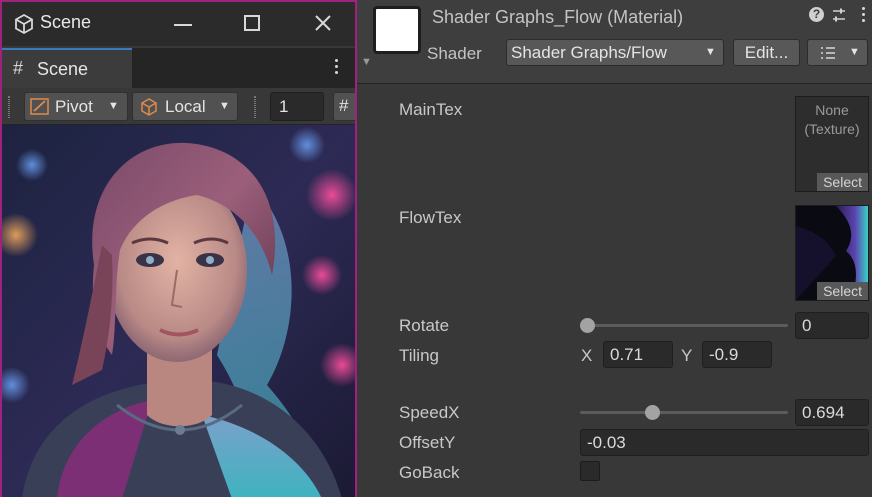 This screenshot has width=872, height=497. What do you see at coordinates (816, 14) in the screenshot?
I see `help-icon: ?` at bounding box center [816, 14].